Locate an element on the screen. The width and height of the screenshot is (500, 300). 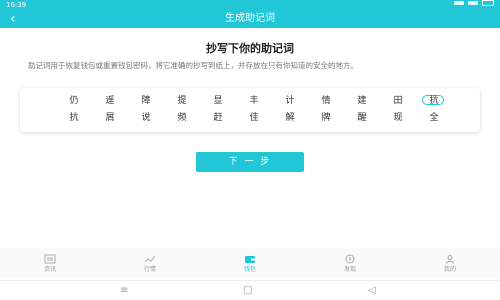
tab-label: 发现 is located at coordinates (349, 269).